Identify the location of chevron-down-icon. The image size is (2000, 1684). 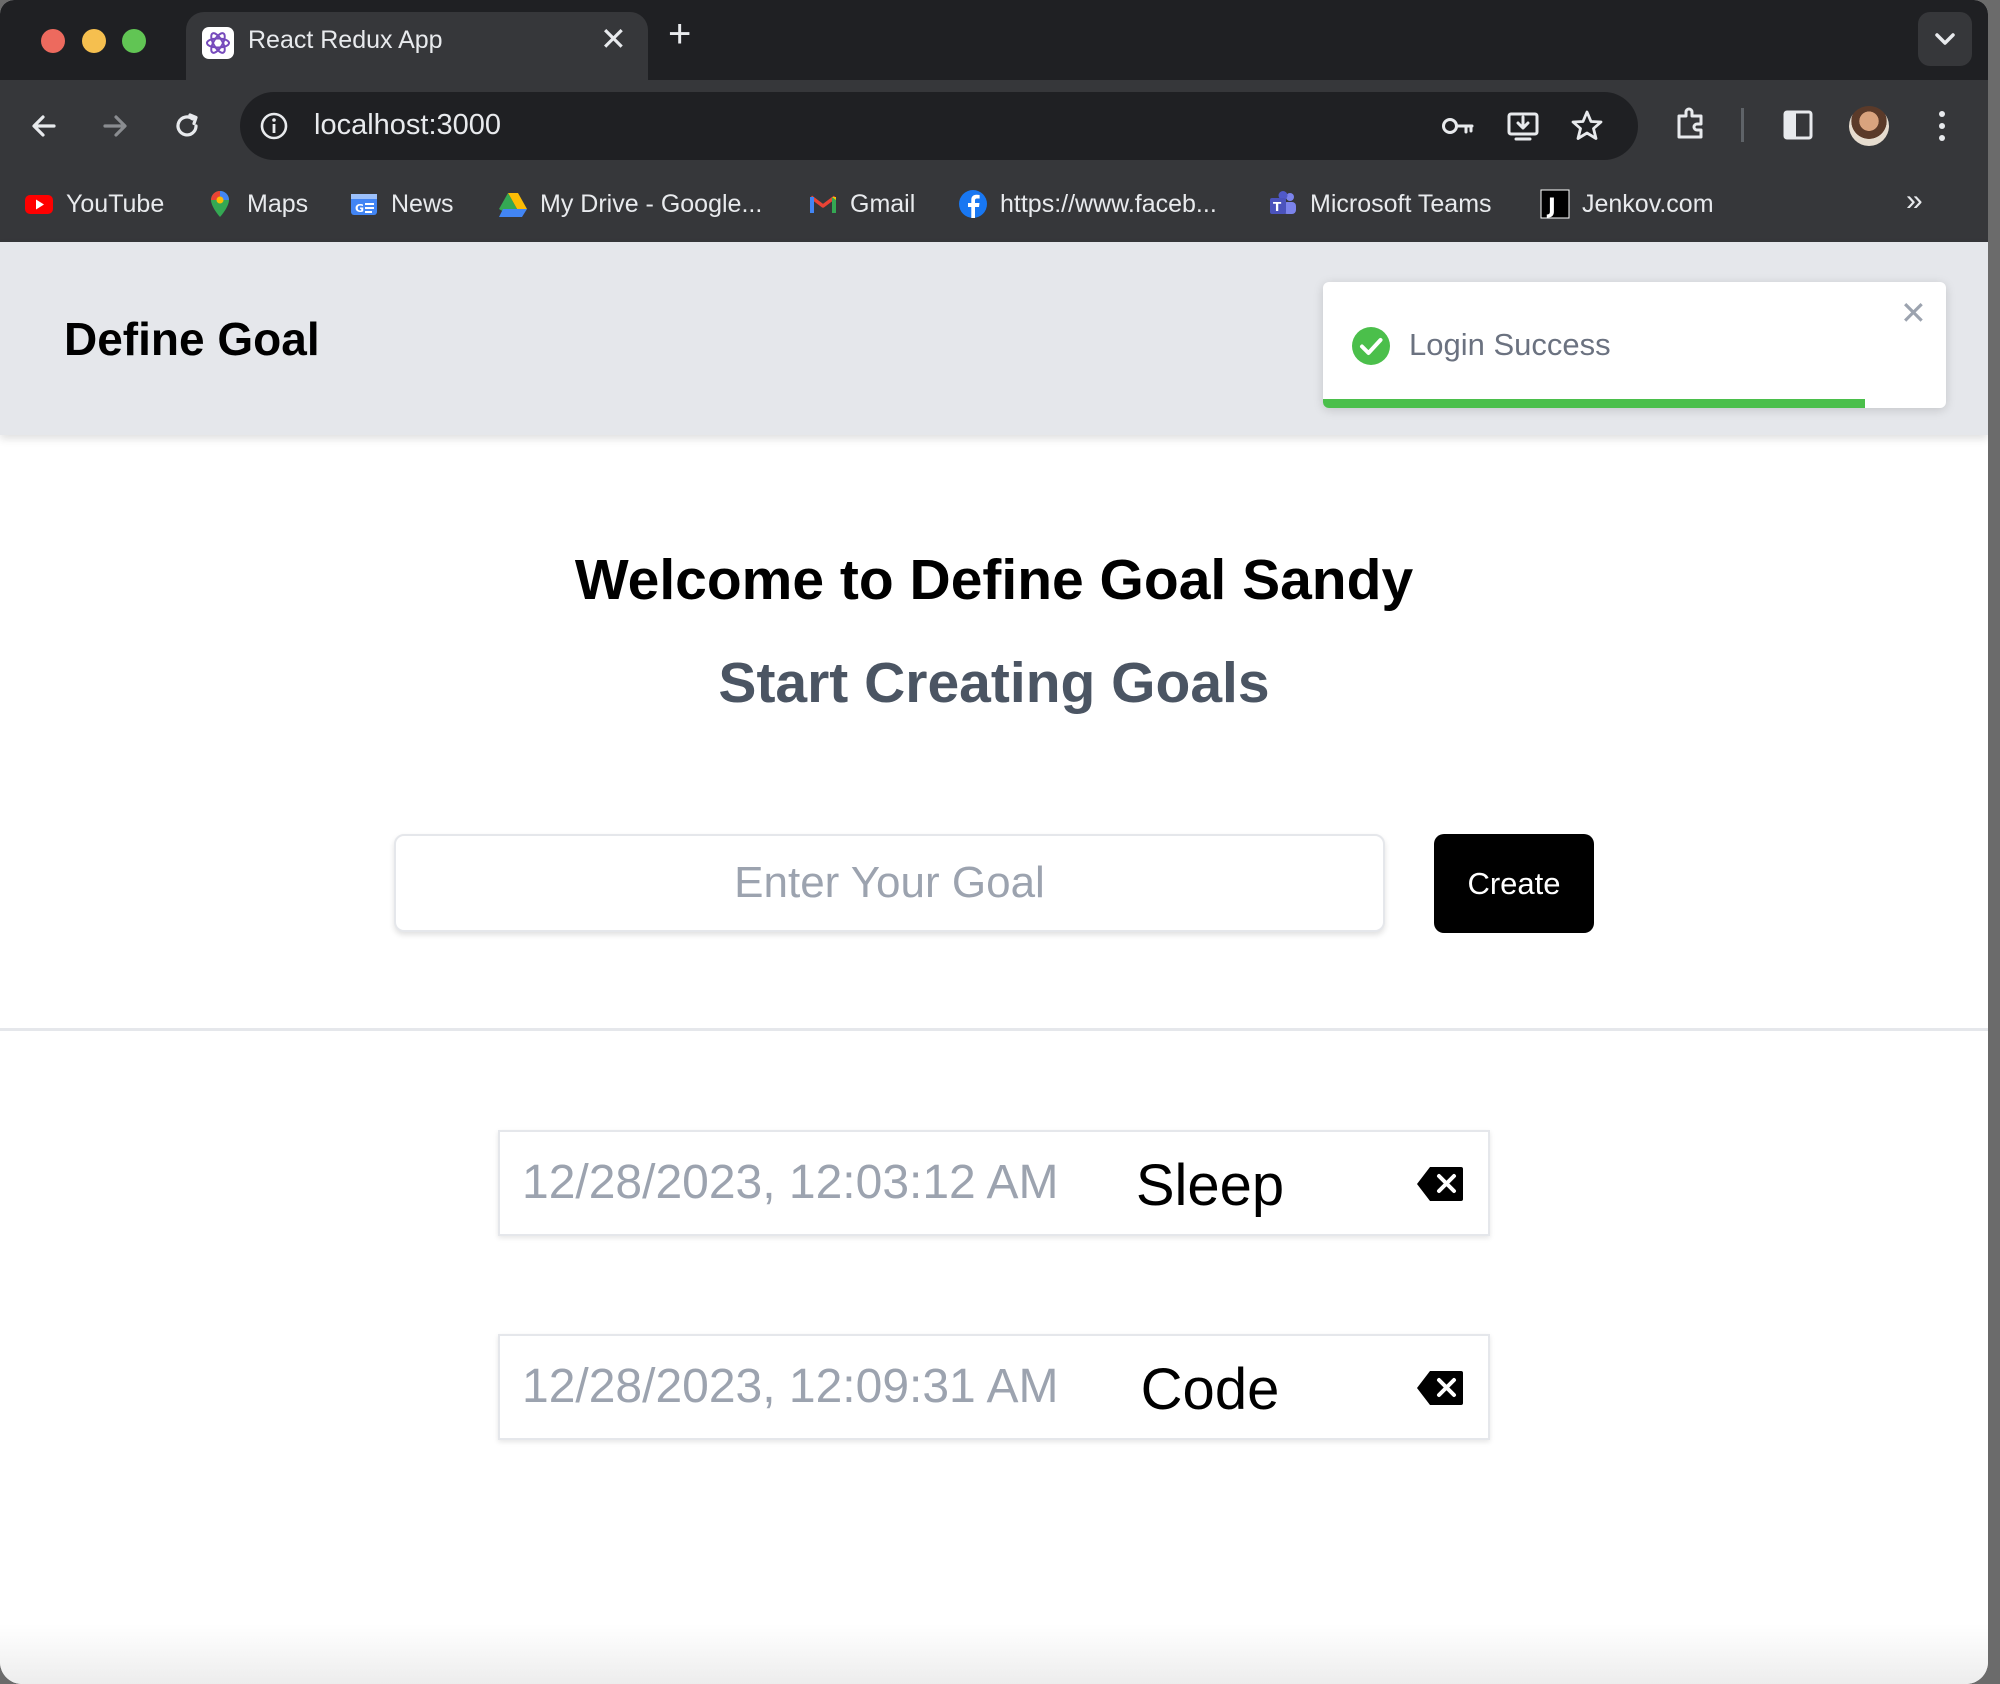
(1945, 39).